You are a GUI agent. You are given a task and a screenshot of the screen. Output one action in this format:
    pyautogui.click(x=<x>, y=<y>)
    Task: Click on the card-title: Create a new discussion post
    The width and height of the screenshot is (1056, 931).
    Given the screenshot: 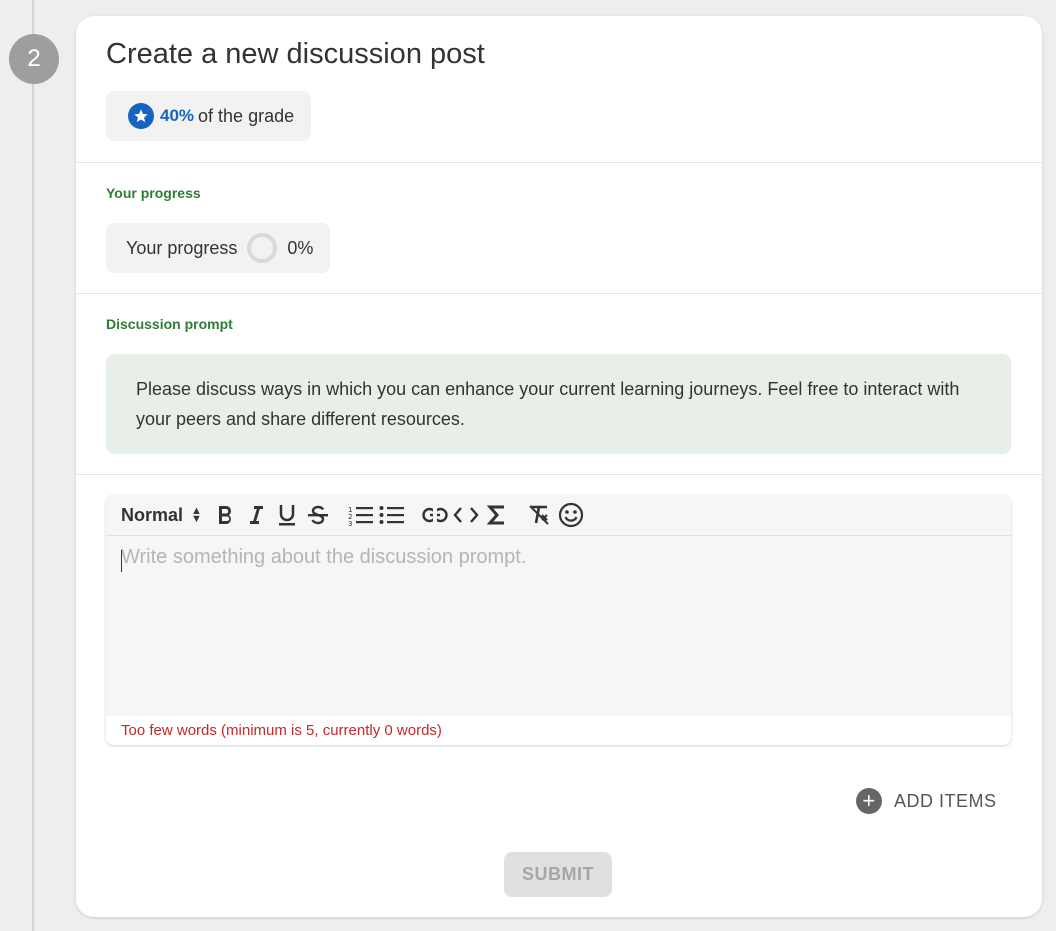 What is the action you would take?
    pyautogui.click(x=295, y=54)
    